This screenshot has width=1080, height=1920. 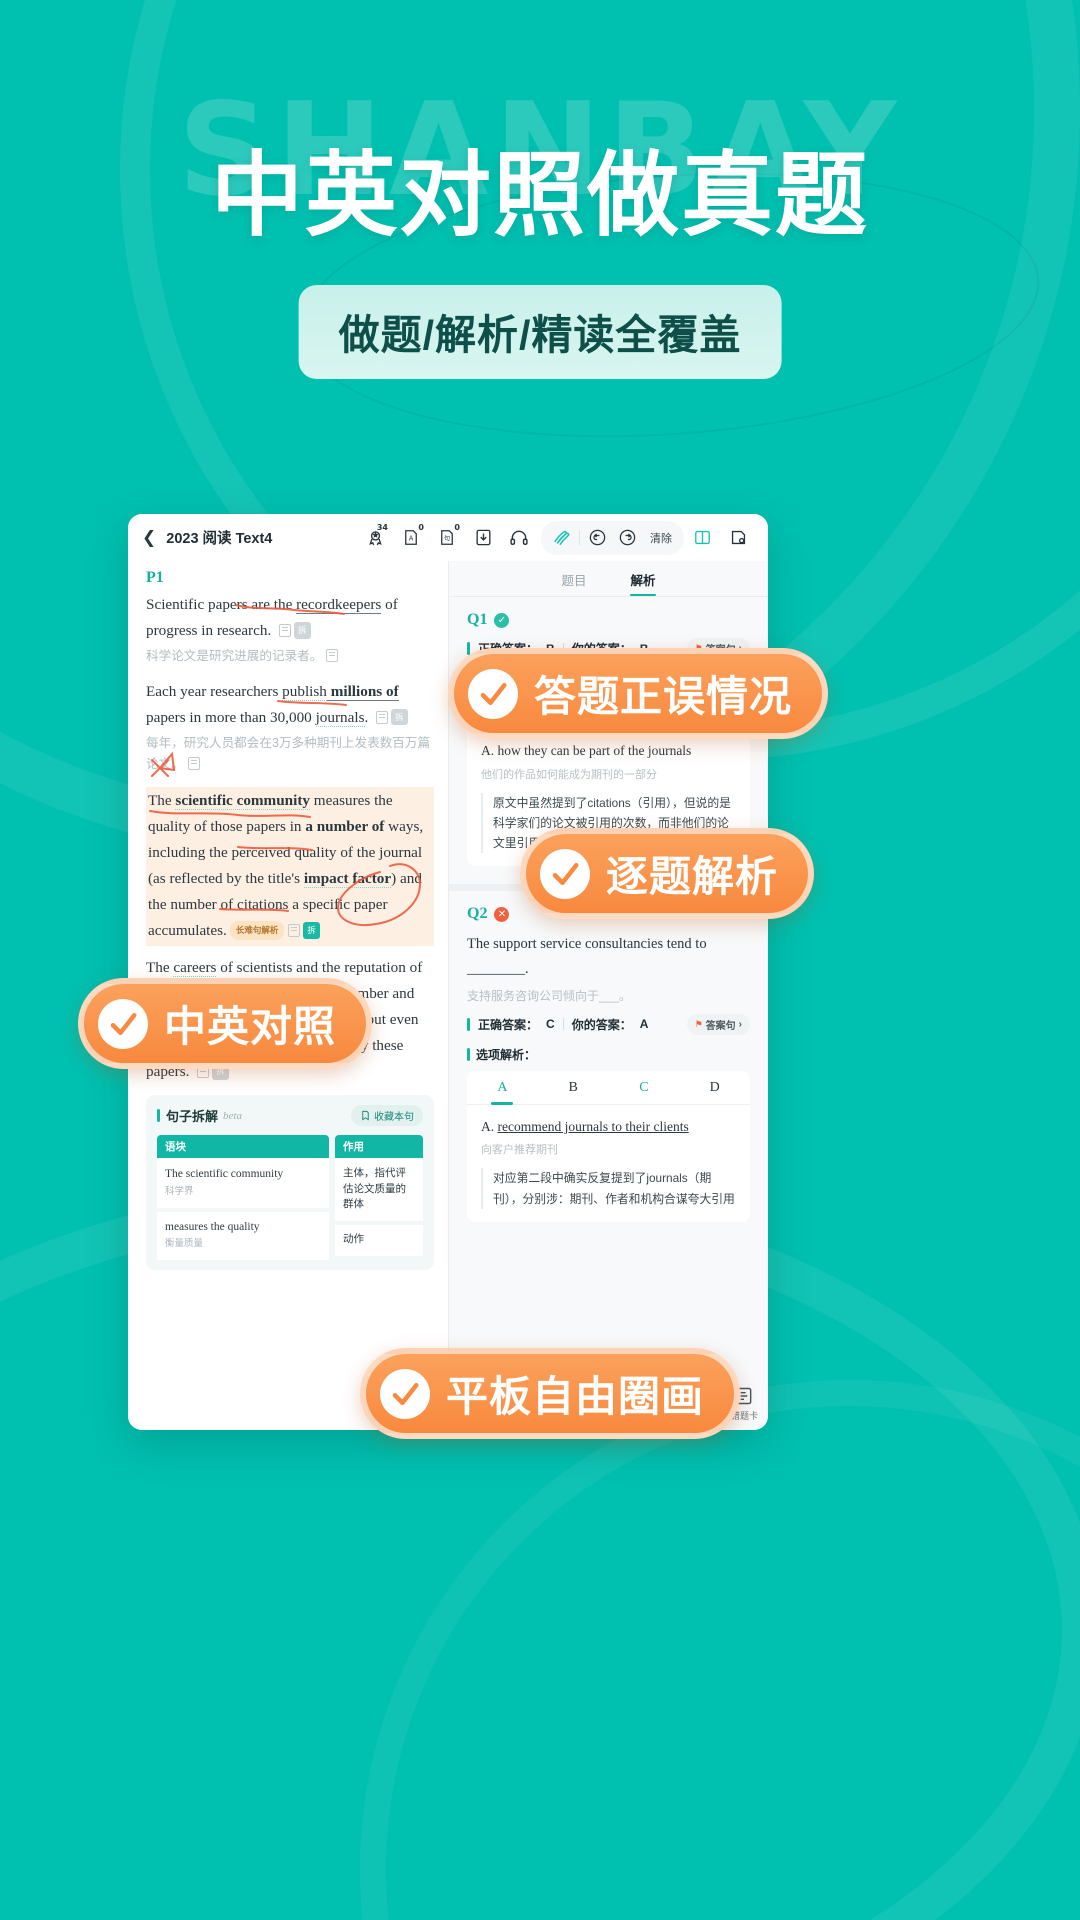 I want to click on annotation-label: 平板自由圈画, so click(x=575, y=1396).